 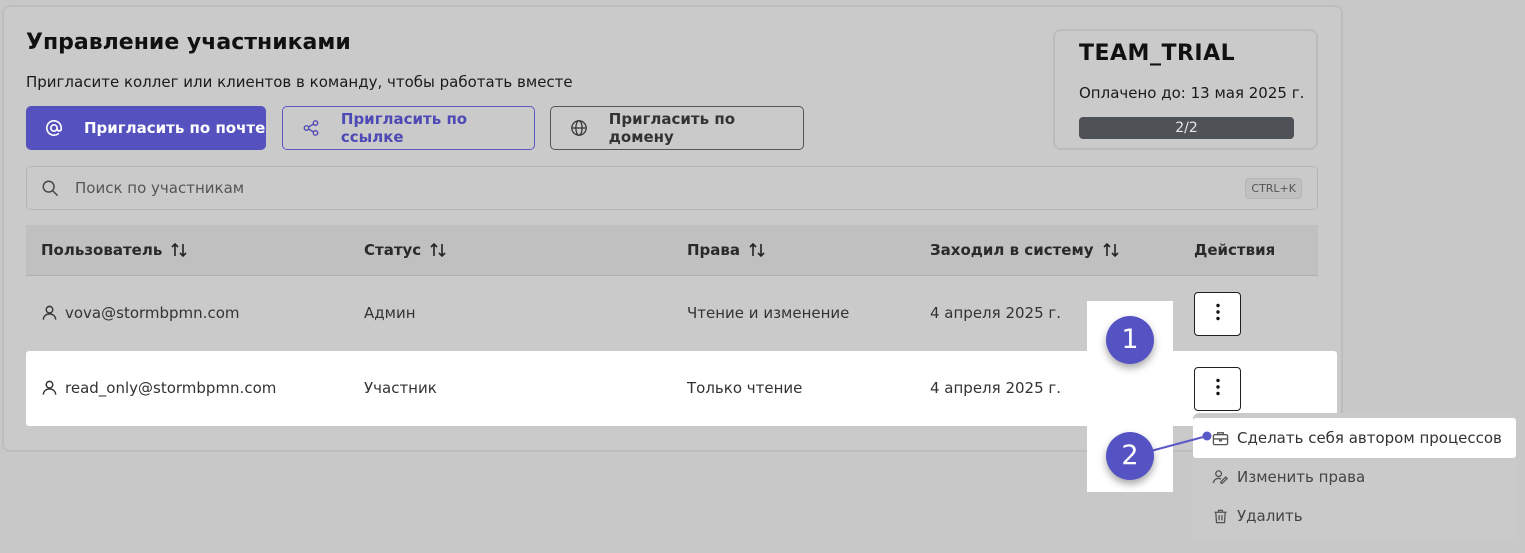 I want to click on search-shortcut-badge: CTRL+K, so click(x=1273, y=188).